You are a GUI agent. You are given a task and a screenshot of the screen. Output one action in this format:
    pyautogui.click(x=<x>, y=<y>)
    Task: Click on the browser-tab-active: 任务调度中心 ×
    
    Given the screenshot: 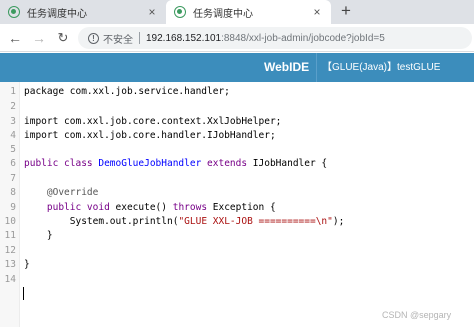 What is the action you would take?
    pyautogui.click(x=248, y=12)
    